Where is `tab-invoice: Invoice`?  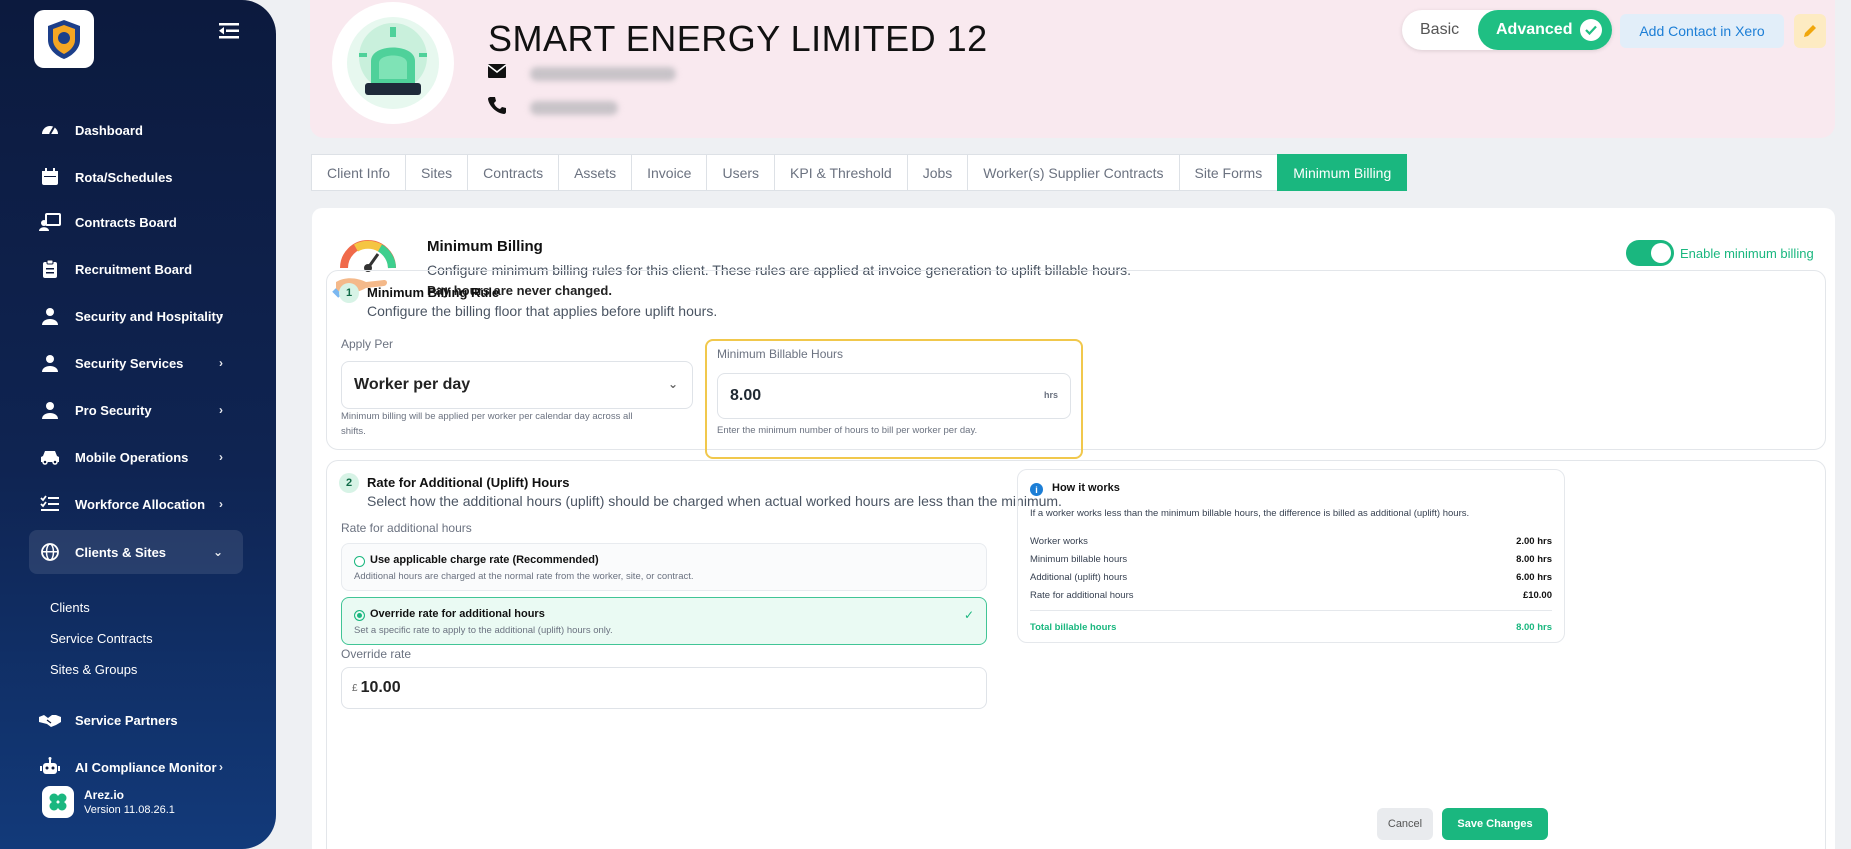
tab-invoice: Invoice is located at coordinates (669, 172).